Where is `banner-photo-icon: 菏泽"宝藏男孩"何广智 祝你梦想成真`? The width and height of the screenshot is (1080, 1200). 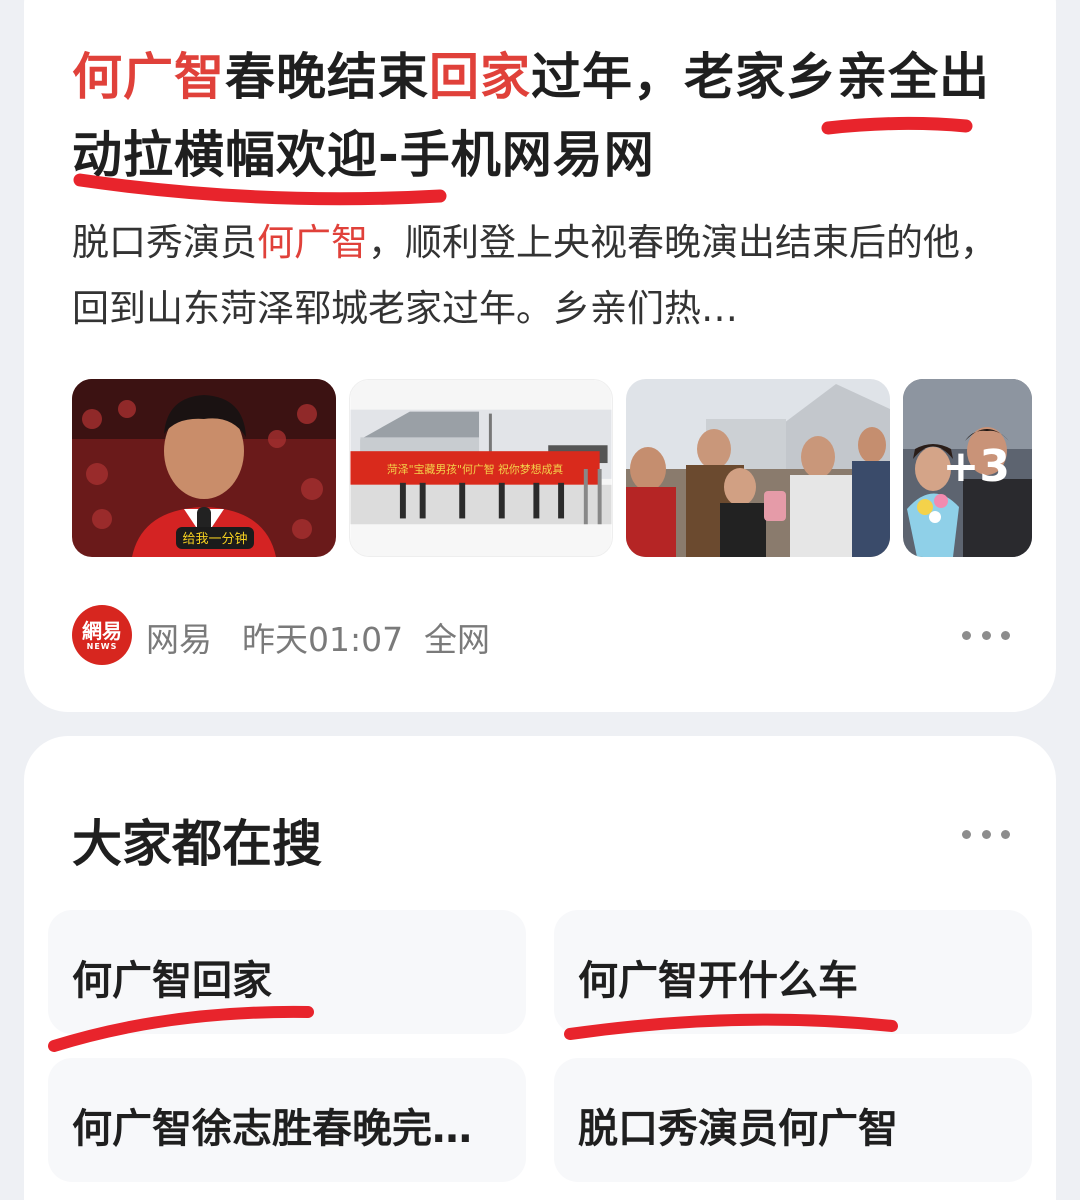
banner-photo-icon: 菏泽"宝藏男孩"何广智 祝你梦想成真 is located at coordinates (481, 468).